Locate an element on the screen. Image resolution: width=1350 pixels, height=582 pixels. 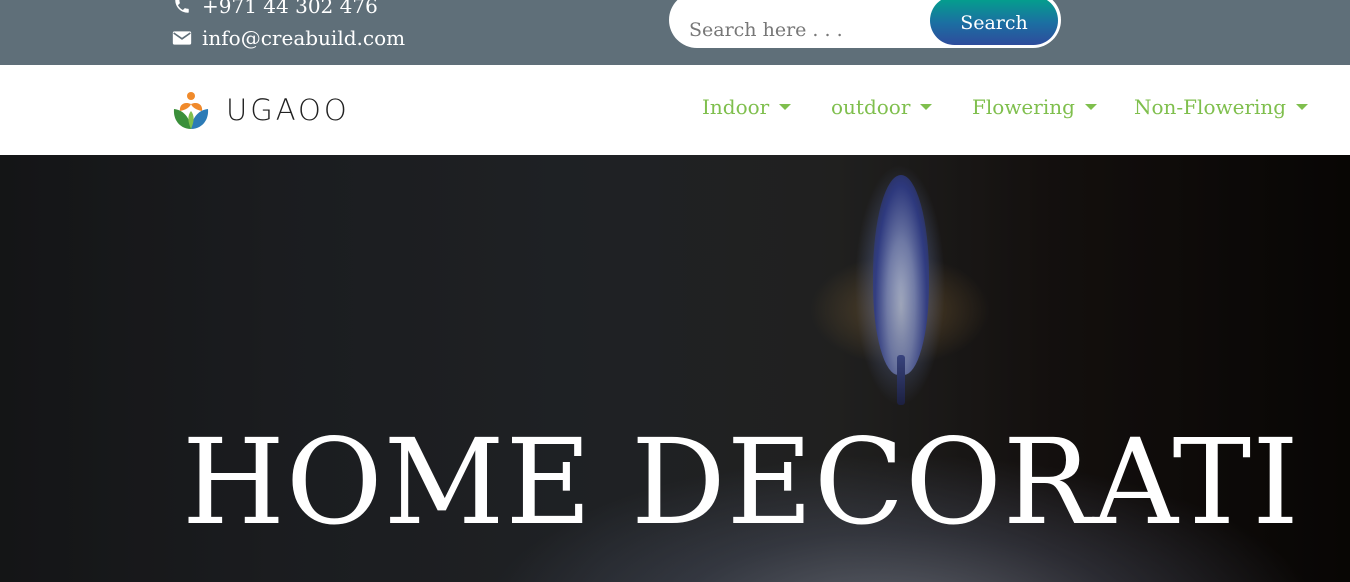
phone-number: +971 44 302 476 is located at coordinates (290, 9).